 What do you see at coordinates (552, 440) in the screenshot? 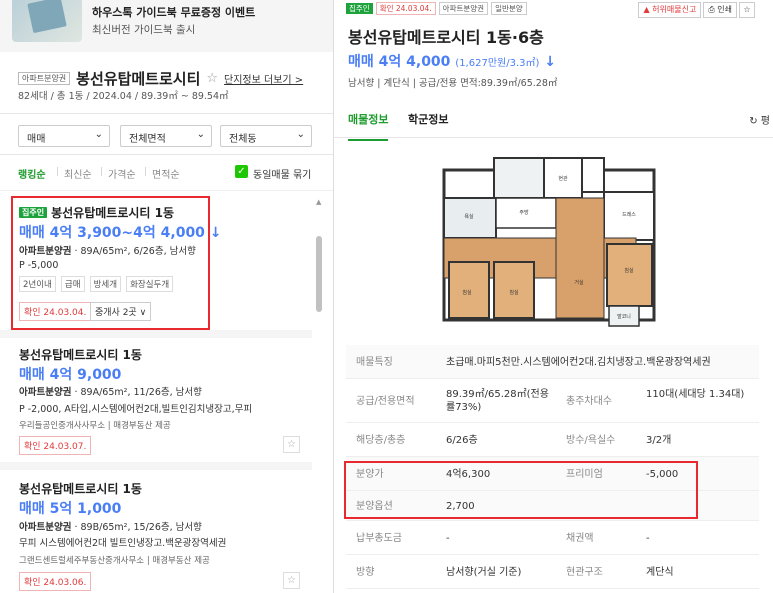
I see `table-row: 해당층/총층 6/26층 방수/욕실수 3/2개` at bounding box center [552, 440].